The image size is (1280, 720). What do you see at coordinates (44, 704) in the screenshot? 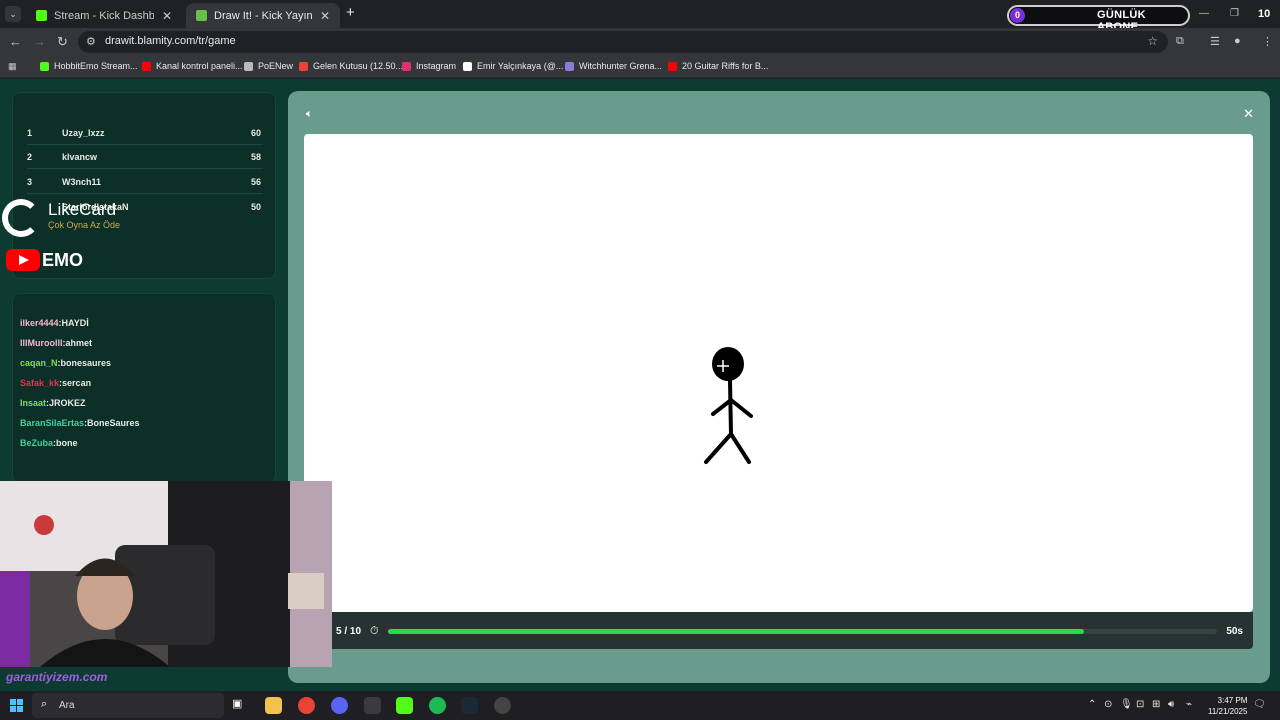
I see `search-icon: ⌕` at bounding box center [44, 704].